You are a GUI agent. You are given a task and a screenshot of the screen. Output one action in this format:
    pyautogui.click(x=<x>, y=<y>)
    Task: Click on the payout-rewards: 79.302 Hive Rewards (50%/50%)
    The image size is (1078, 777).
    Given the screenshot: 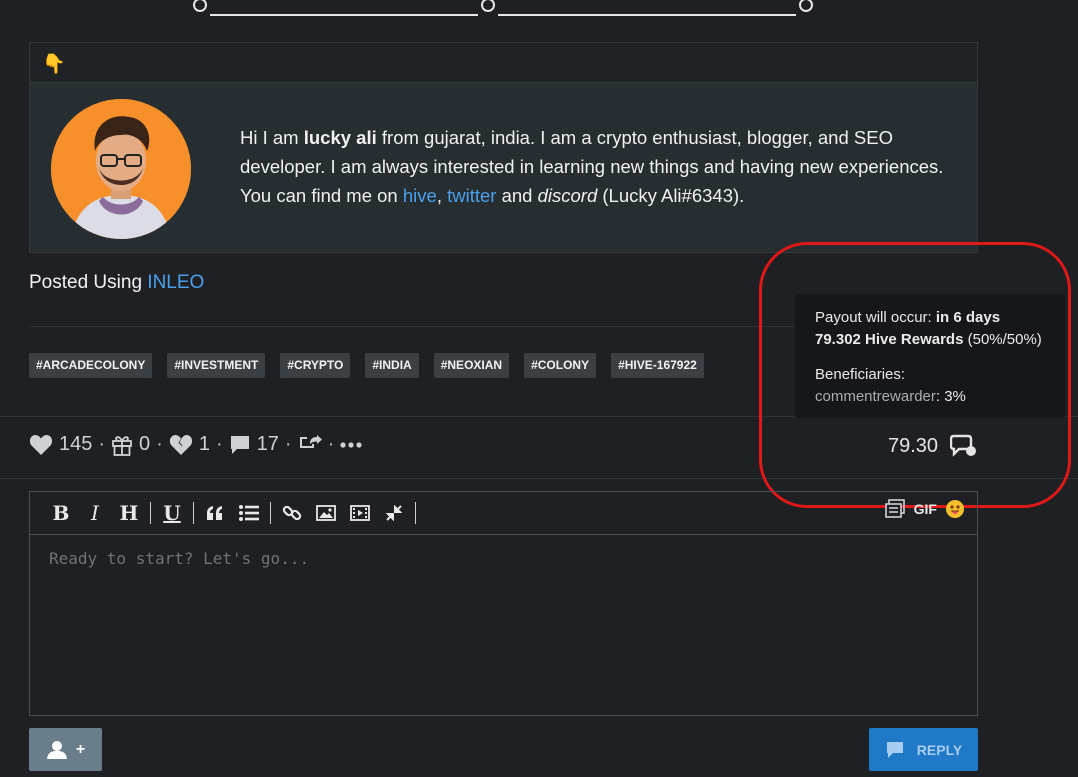 What is the action you would take?
    pyautogui.click(x=930, y=340)
    